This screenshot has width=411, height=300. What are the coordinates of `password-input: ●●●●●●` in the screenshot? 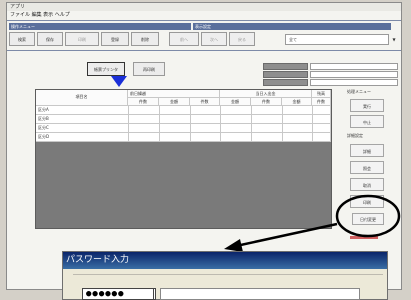 It's located at (118, 294).